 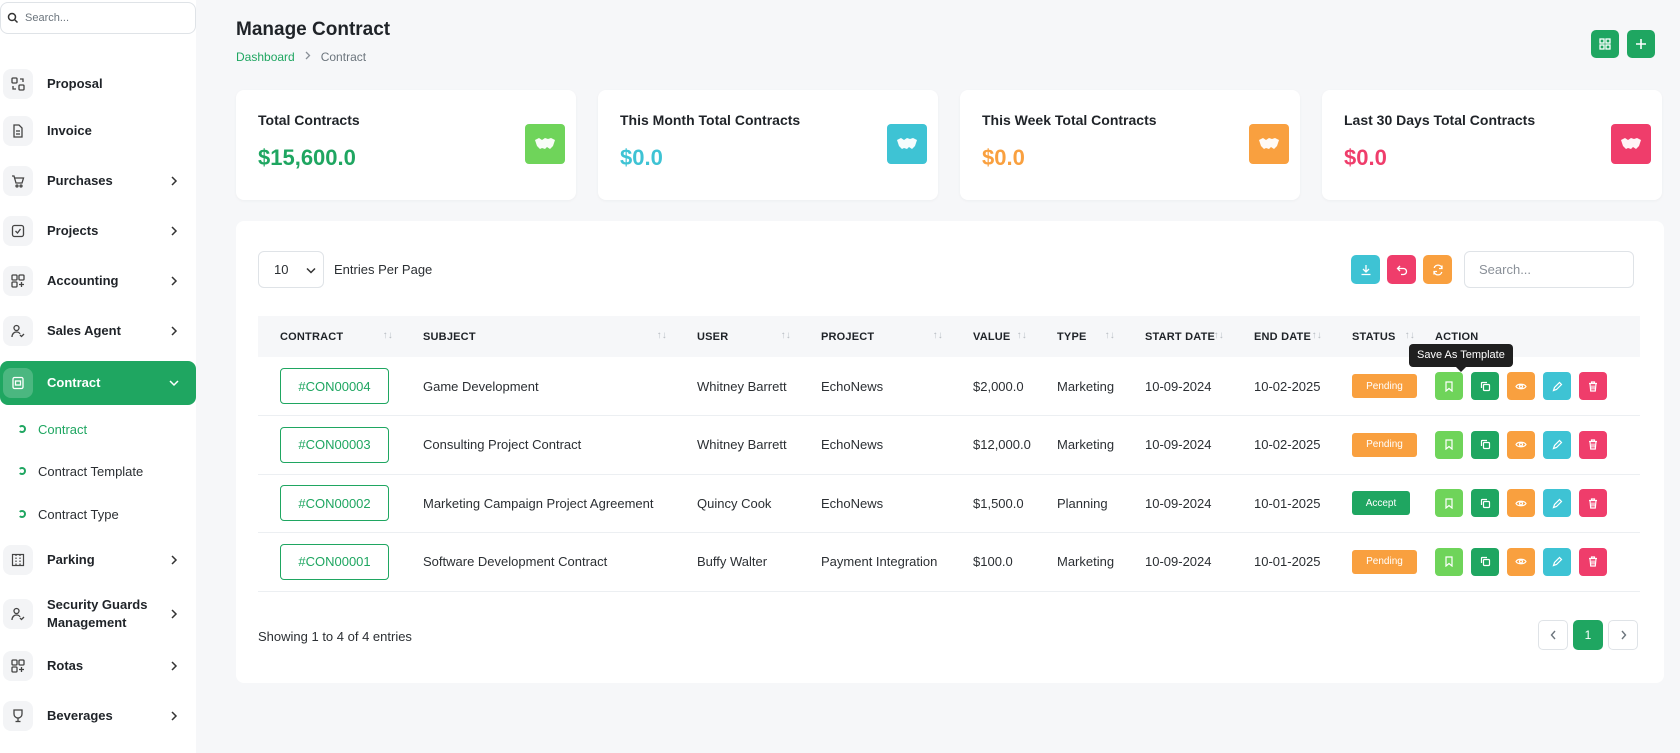 I want to click on sidebar-item-sales-agent: Sales Agent, so click(x=98, y=331).